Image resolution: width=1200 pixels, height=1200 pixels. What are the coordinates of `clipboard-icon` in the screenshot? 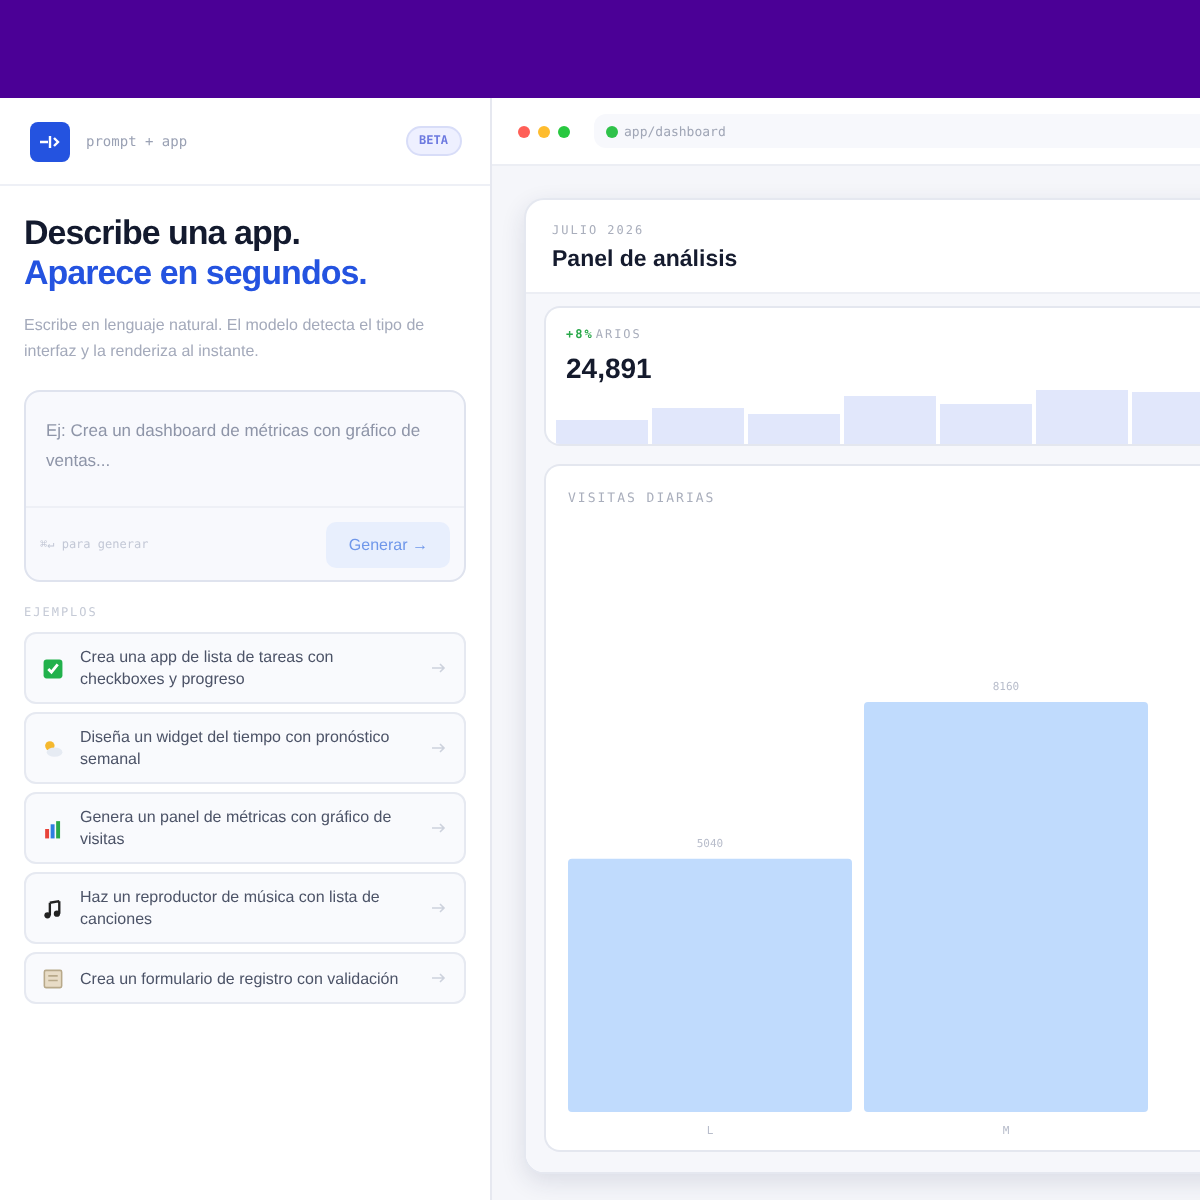 It's located at (53, 978).